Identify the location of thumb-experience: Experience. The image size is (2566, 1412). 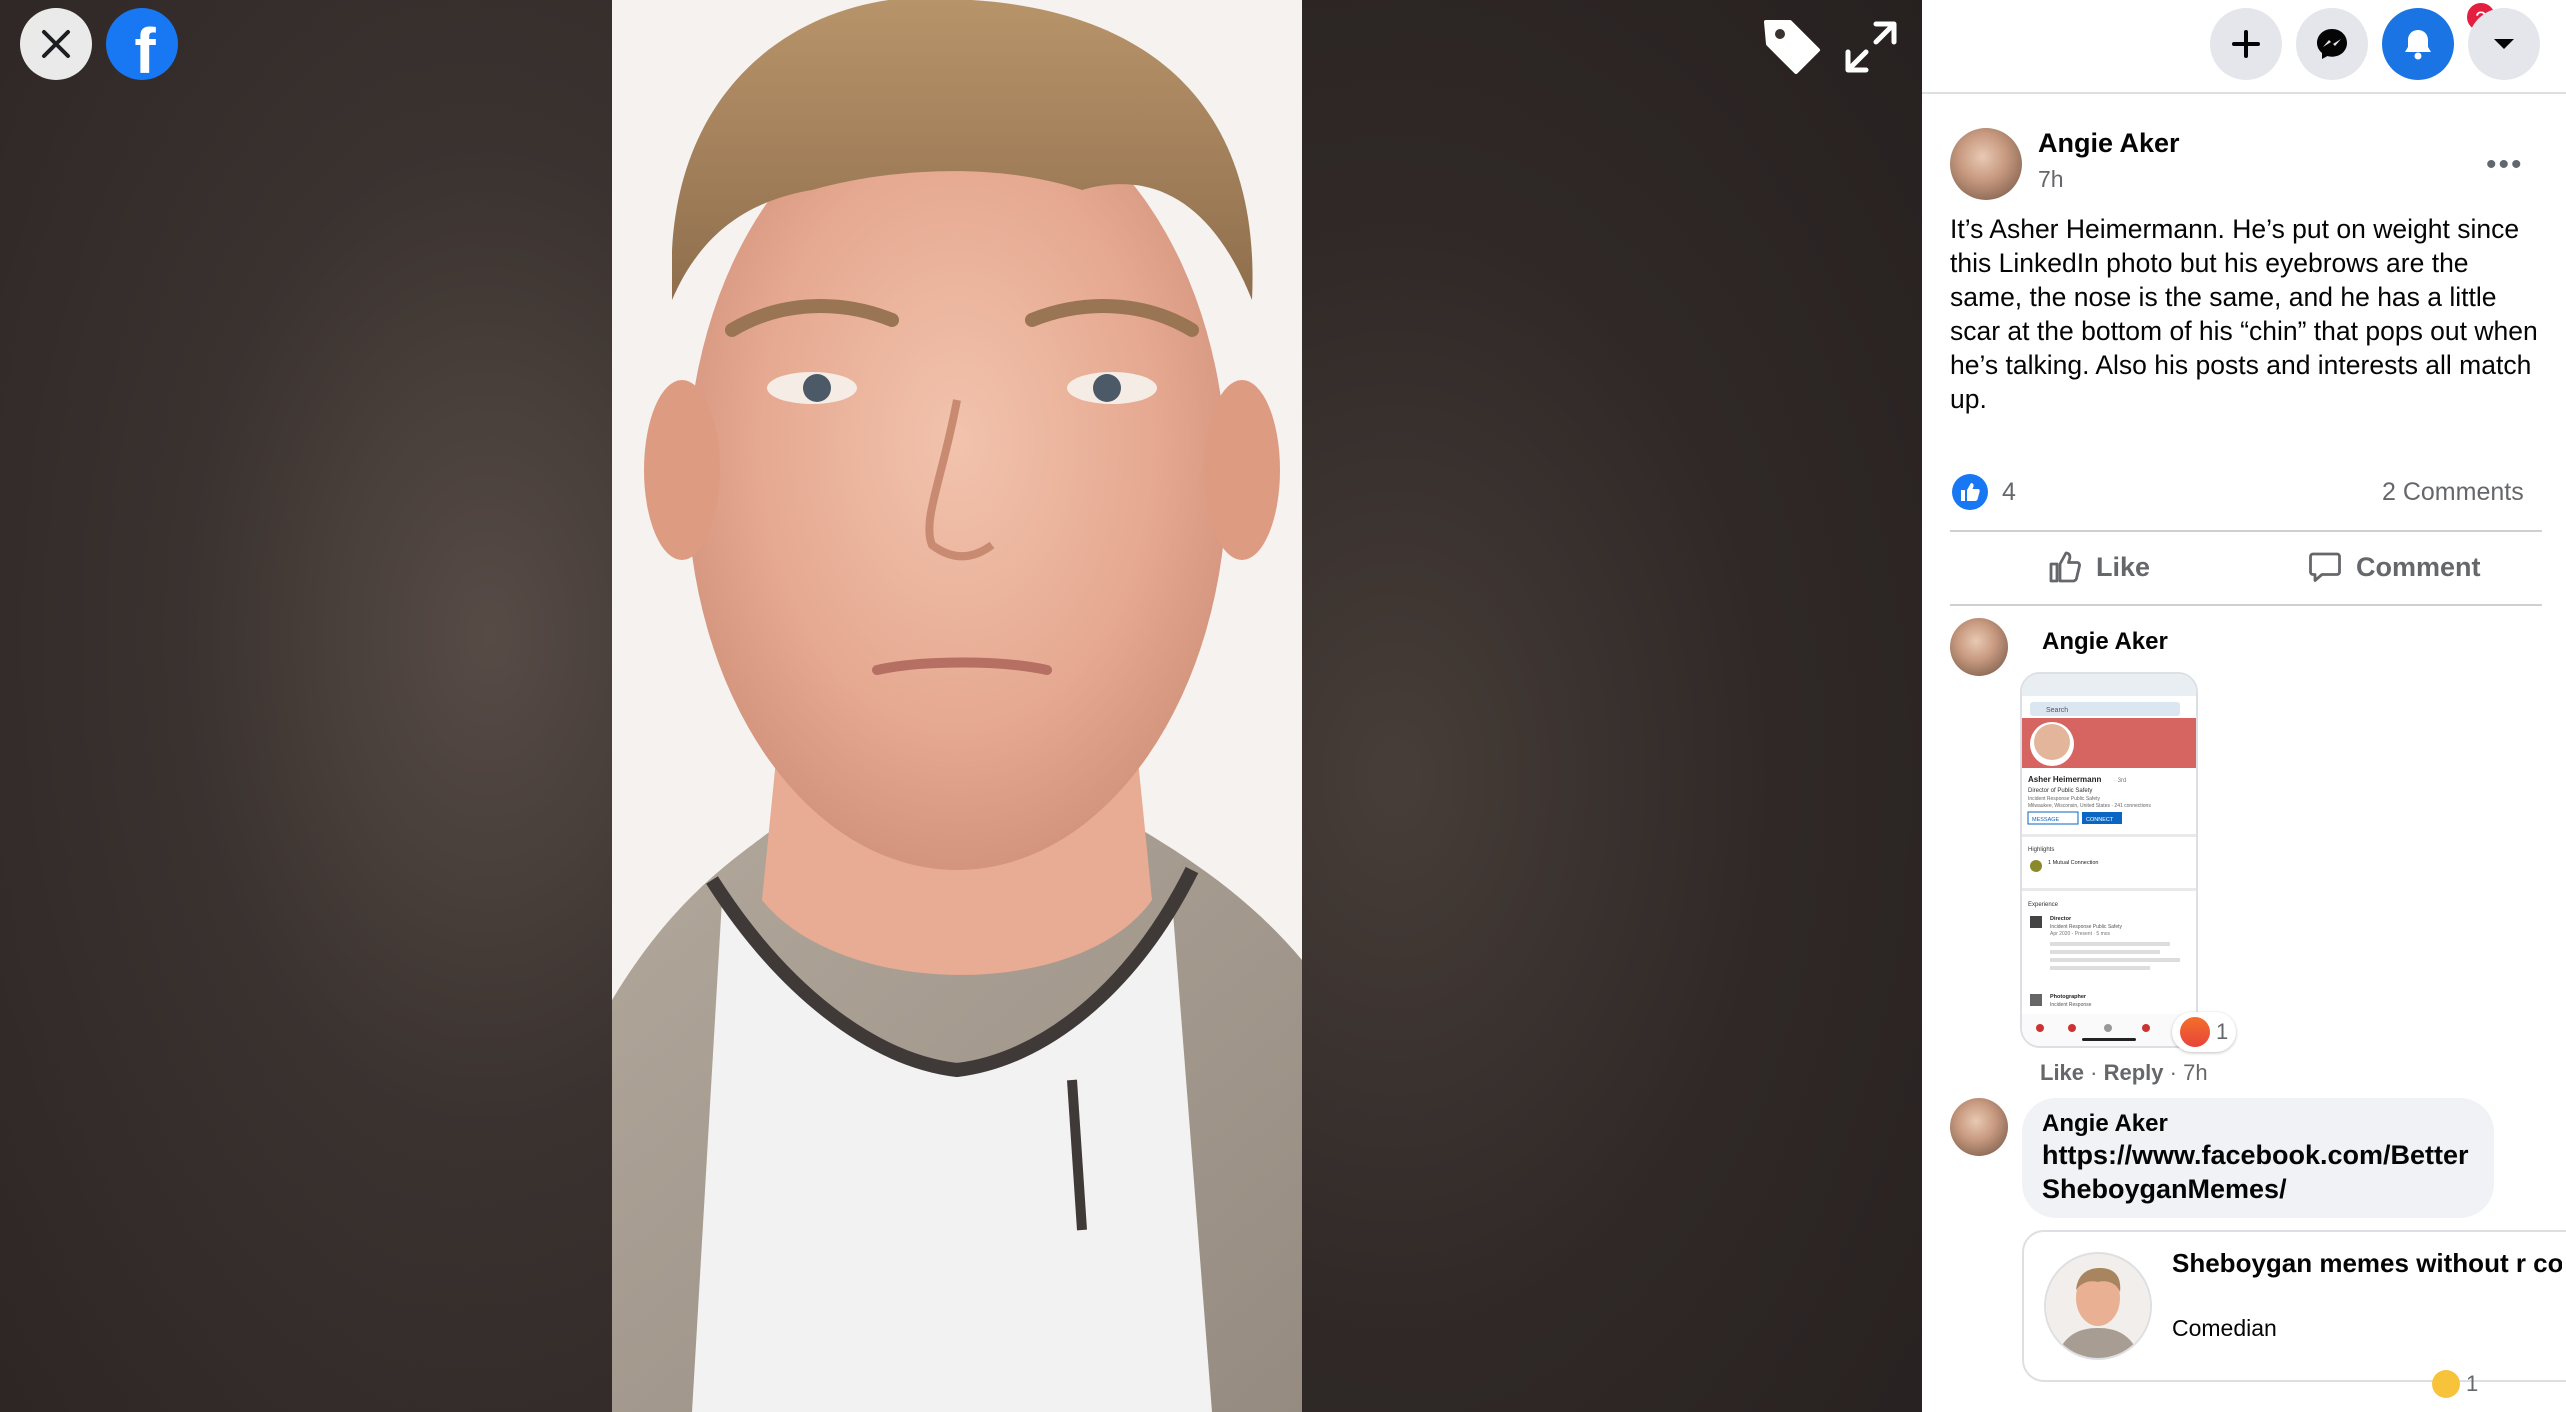
(2043, 905).